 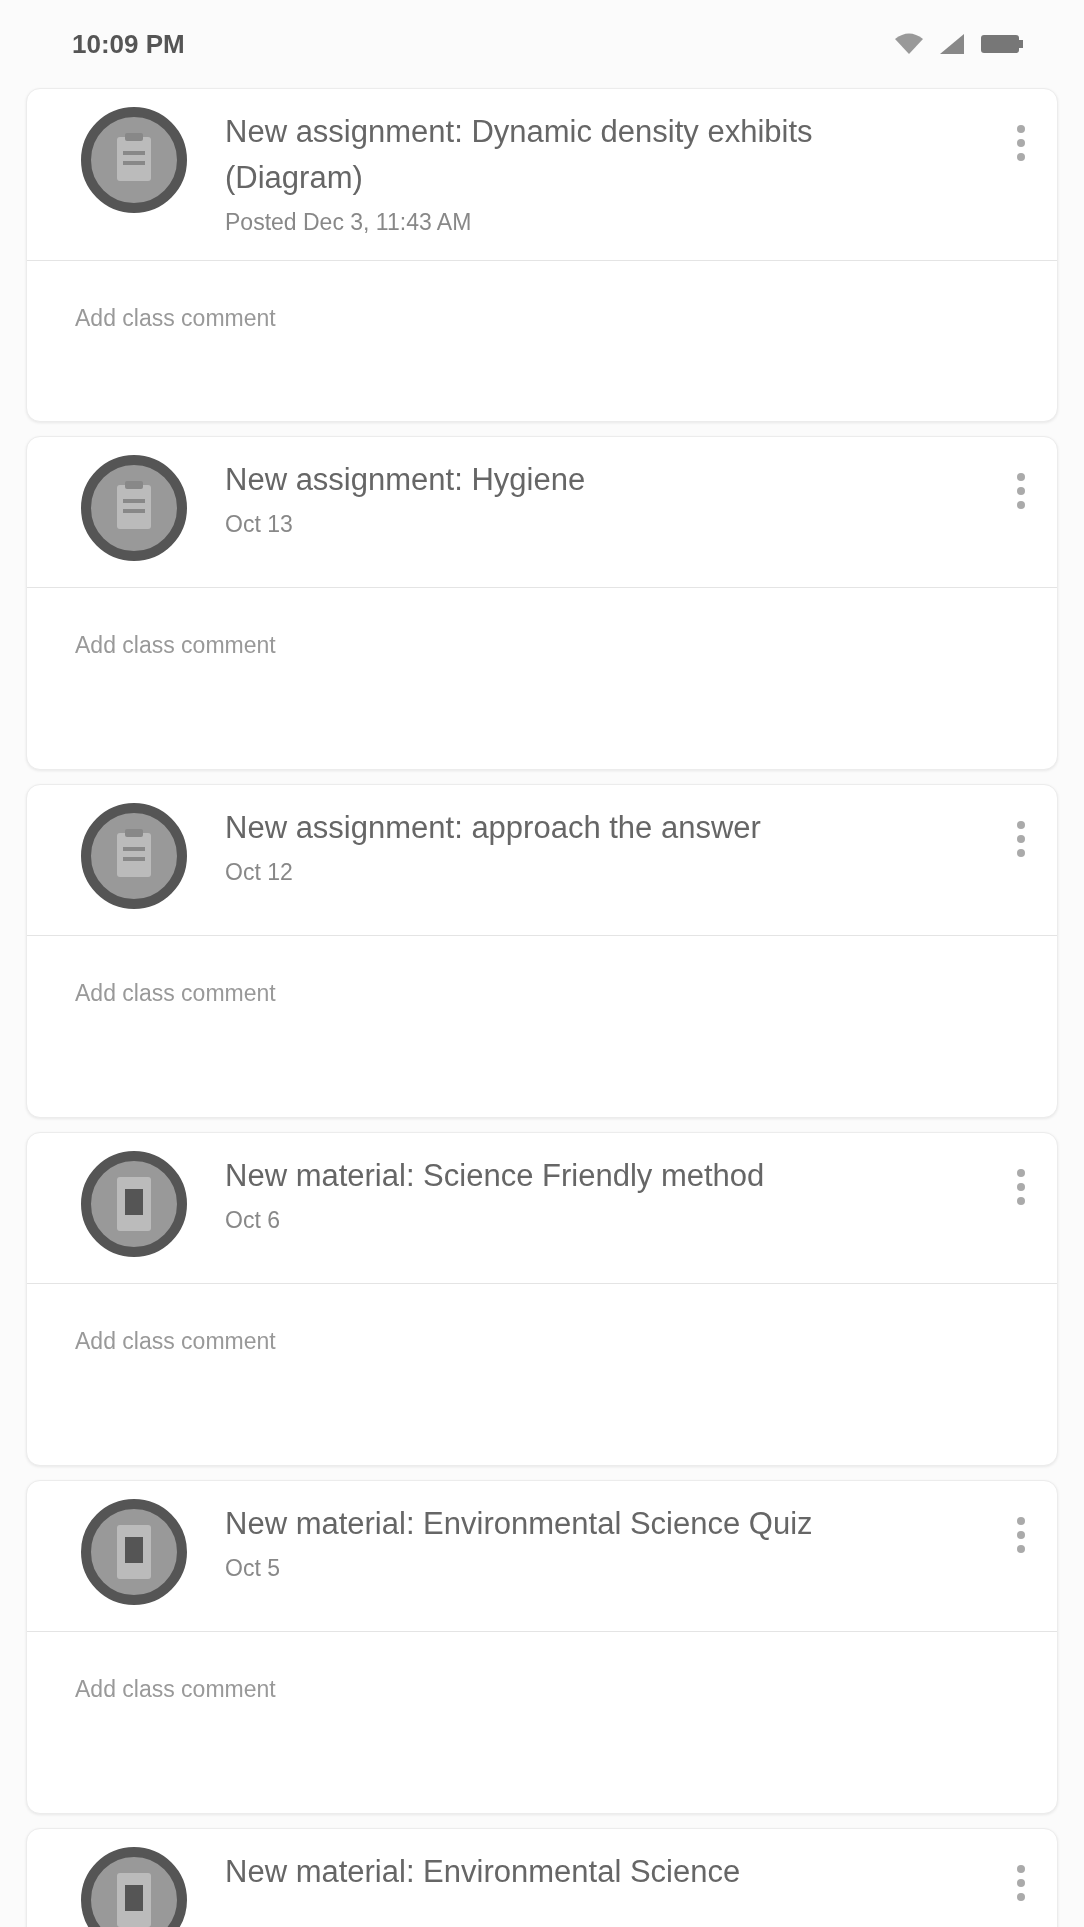 I want to click on battery-icon, so click(x=1002, y=44).